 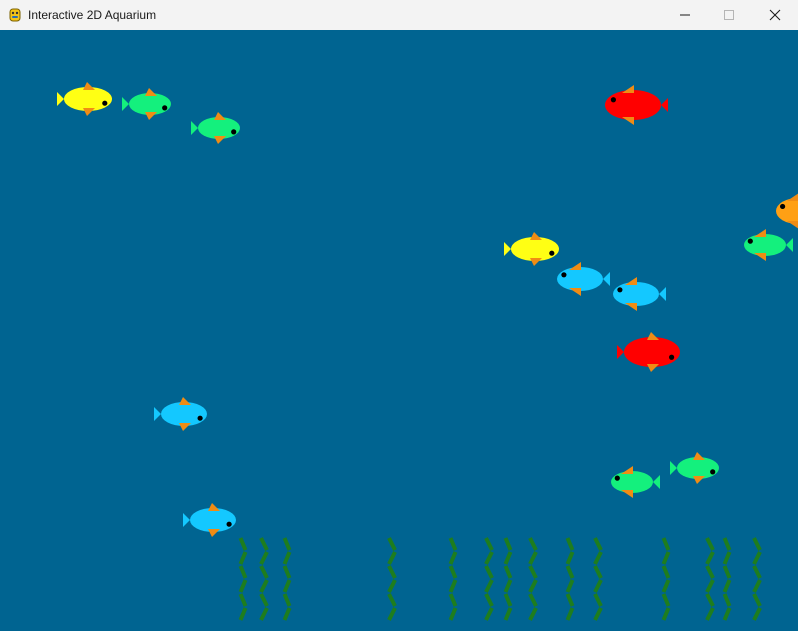 What do you see at coordinates (92, 15) in the screenshot?
I see `window-title: Interactive 2D Aquarium` at bounding box center [92, 15].